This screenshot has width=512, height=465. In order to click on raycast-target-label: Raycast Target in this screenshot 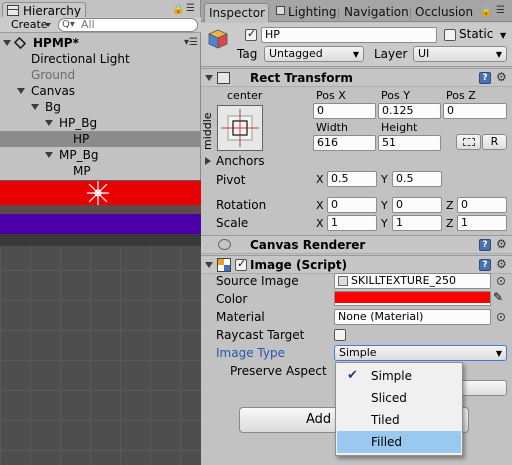, I will do `click(260, 335)`.